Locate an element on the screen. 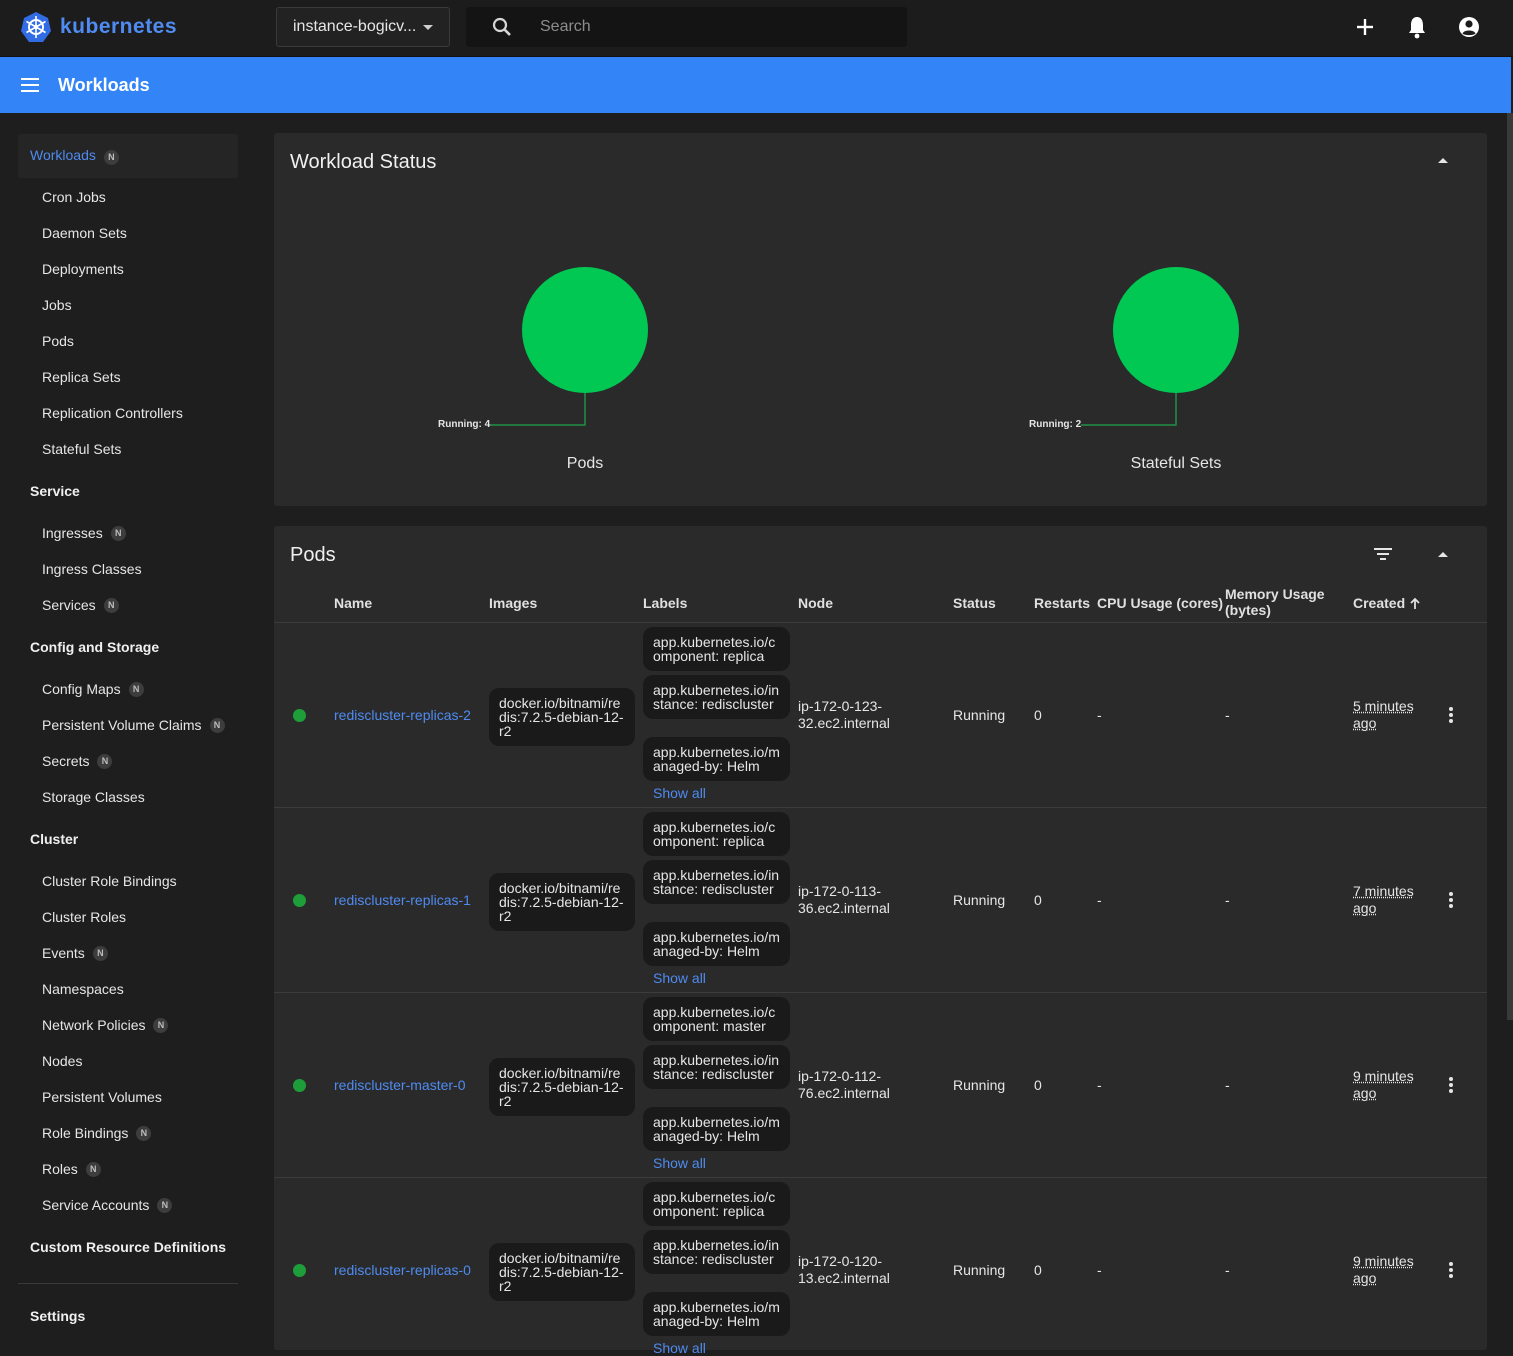  sidebar-section-config-storage: Config and Storage is located at coordinates (94, 647).